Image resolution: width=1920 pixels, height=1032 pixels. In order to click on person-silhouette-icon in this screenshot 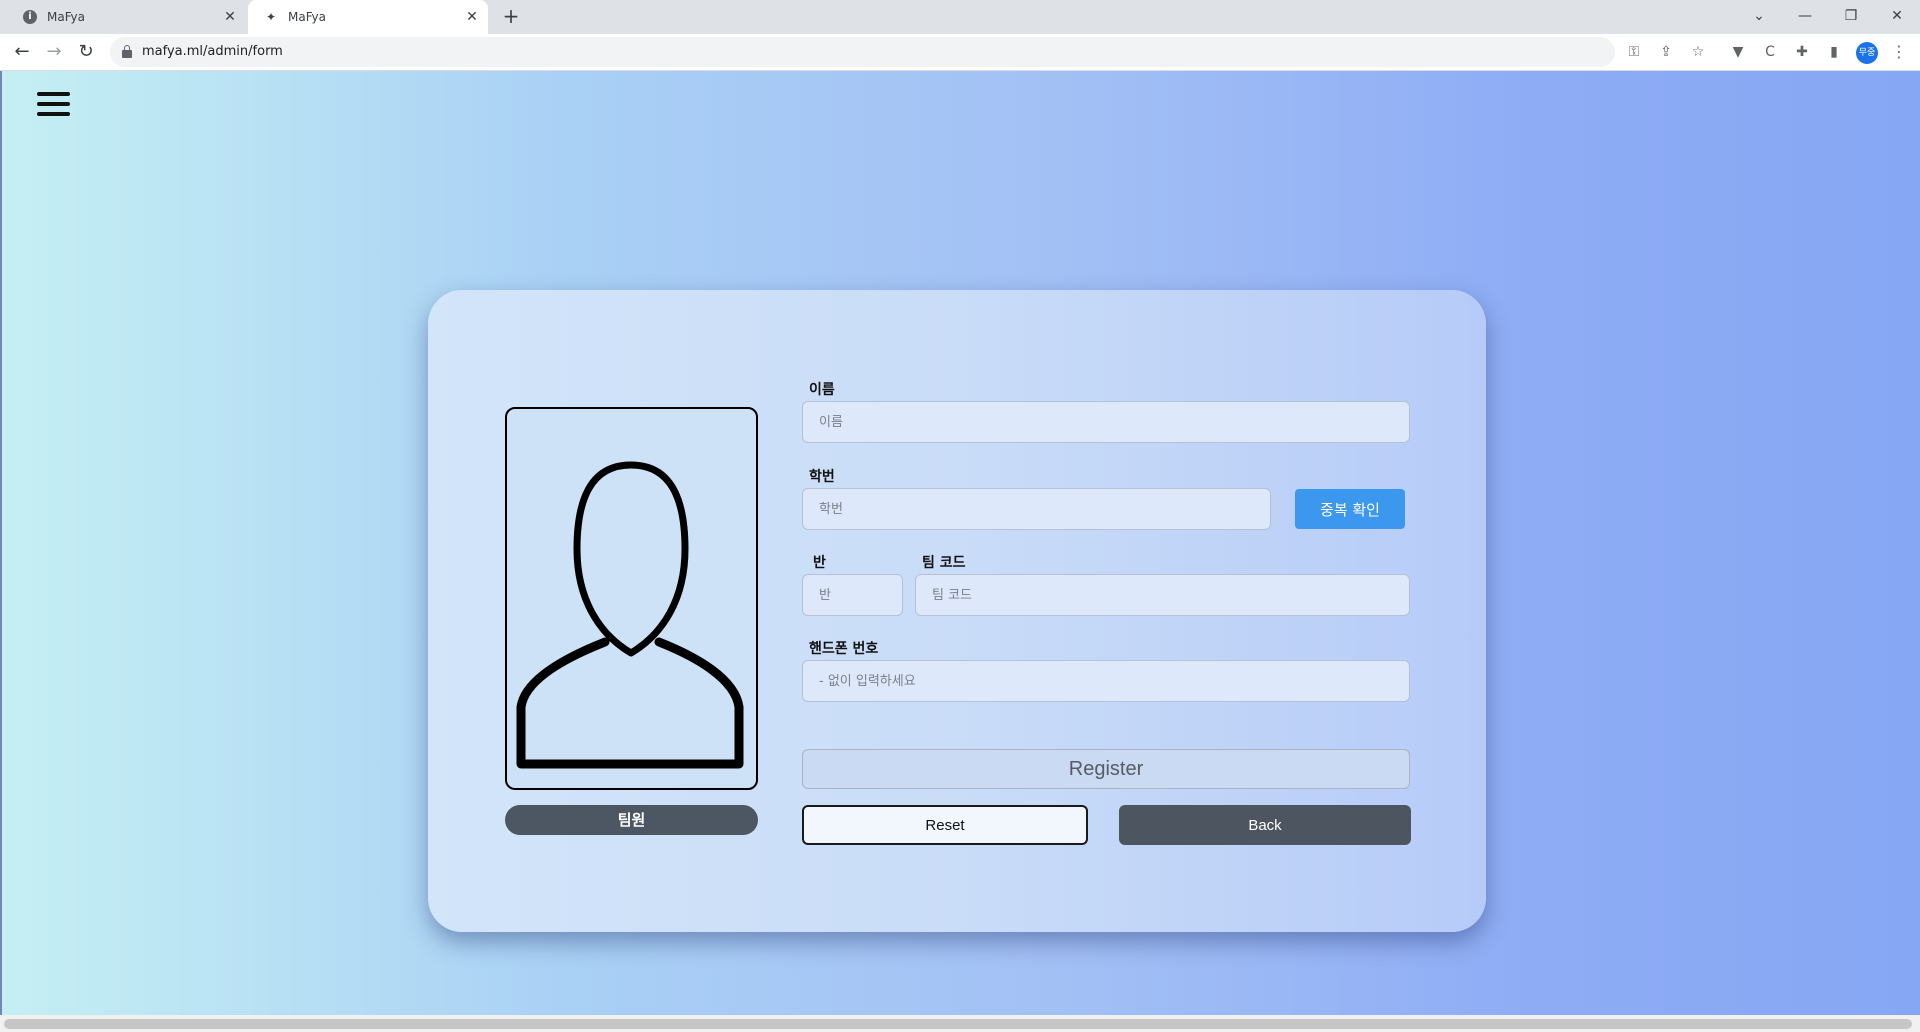, I will do `click(630, 615)`.